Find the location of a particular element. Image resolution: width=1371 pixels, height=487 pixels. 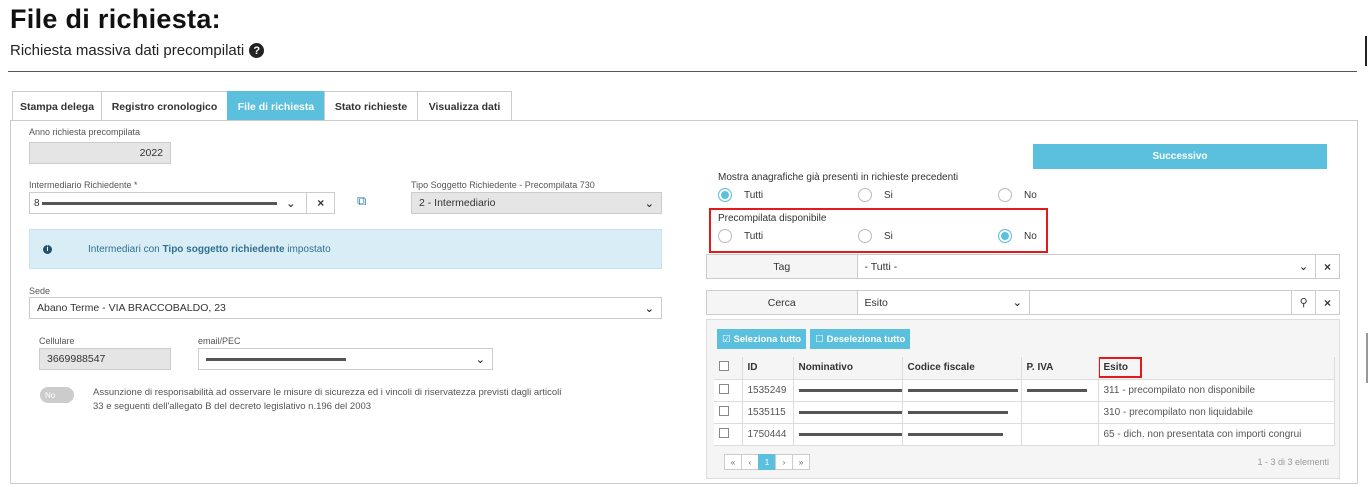

anno-label: Anno richiesta precompilata is located at coordinates (85, 132).